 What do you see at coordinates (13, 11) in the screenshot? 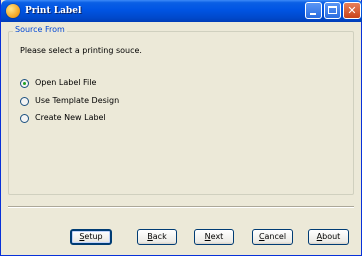
I see `print-label-app-icon` at bounding box center [13, 11].